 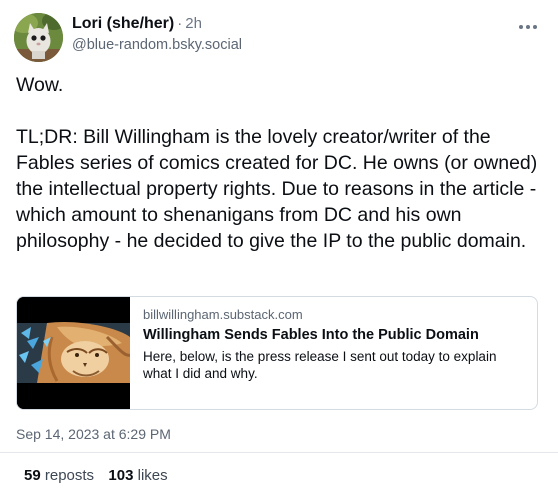 What do you see at coordinates (93, 434) in the screenshot?
I see `post-timestamp: Sep 14, 2023 at 6:29 PM` at bounding box center [93, 434].